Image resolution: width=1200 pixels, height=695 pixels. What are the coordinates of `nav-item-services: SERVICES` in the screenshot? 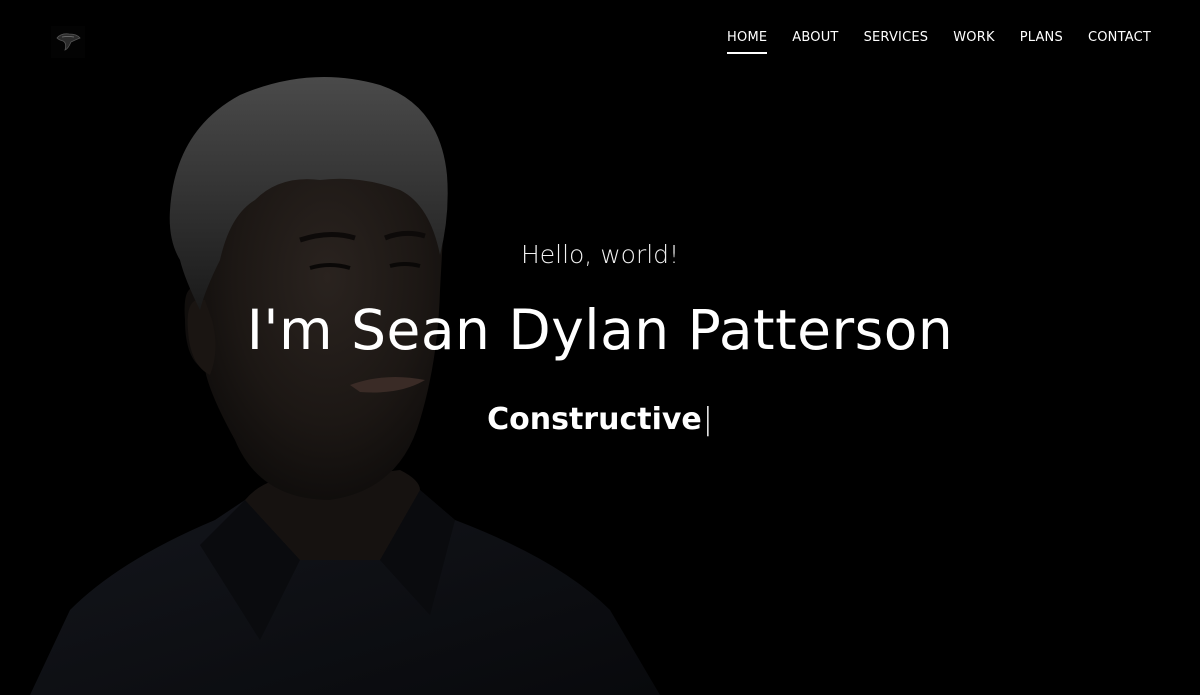 It's located at (896, 42).